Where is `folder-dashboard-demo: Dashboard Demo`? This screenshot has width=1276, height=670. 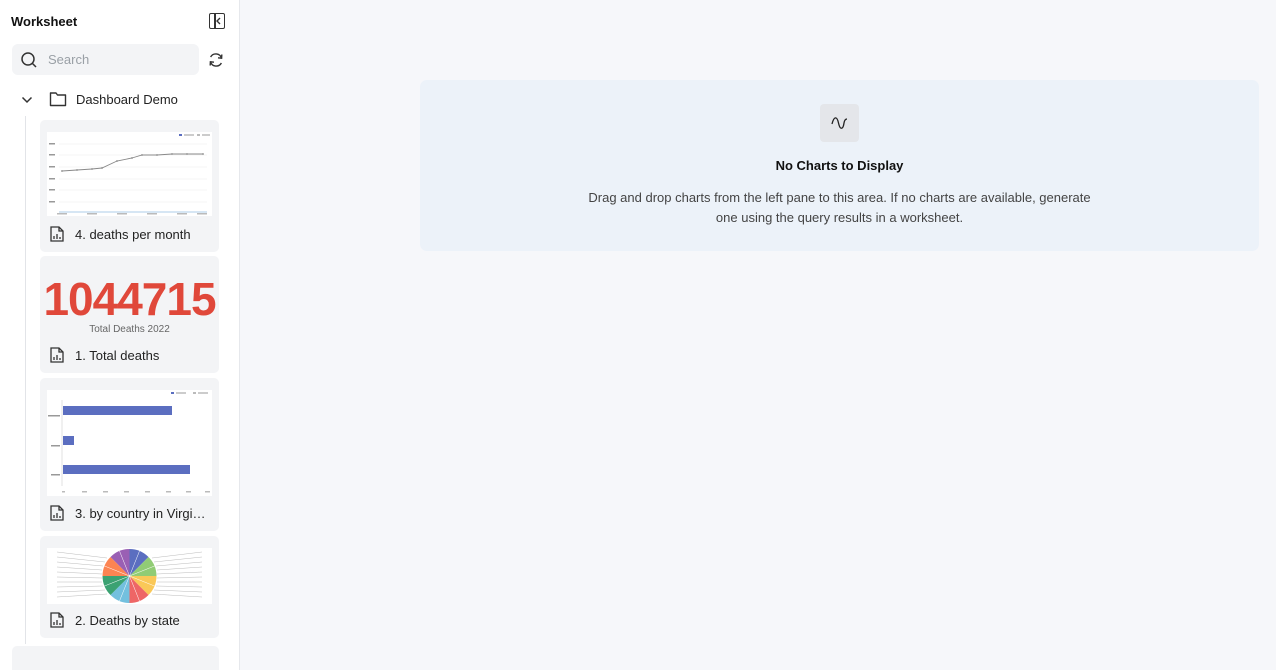
folder-dashboard-demo: Dashboard Demo is located at coordinates (120, 100).